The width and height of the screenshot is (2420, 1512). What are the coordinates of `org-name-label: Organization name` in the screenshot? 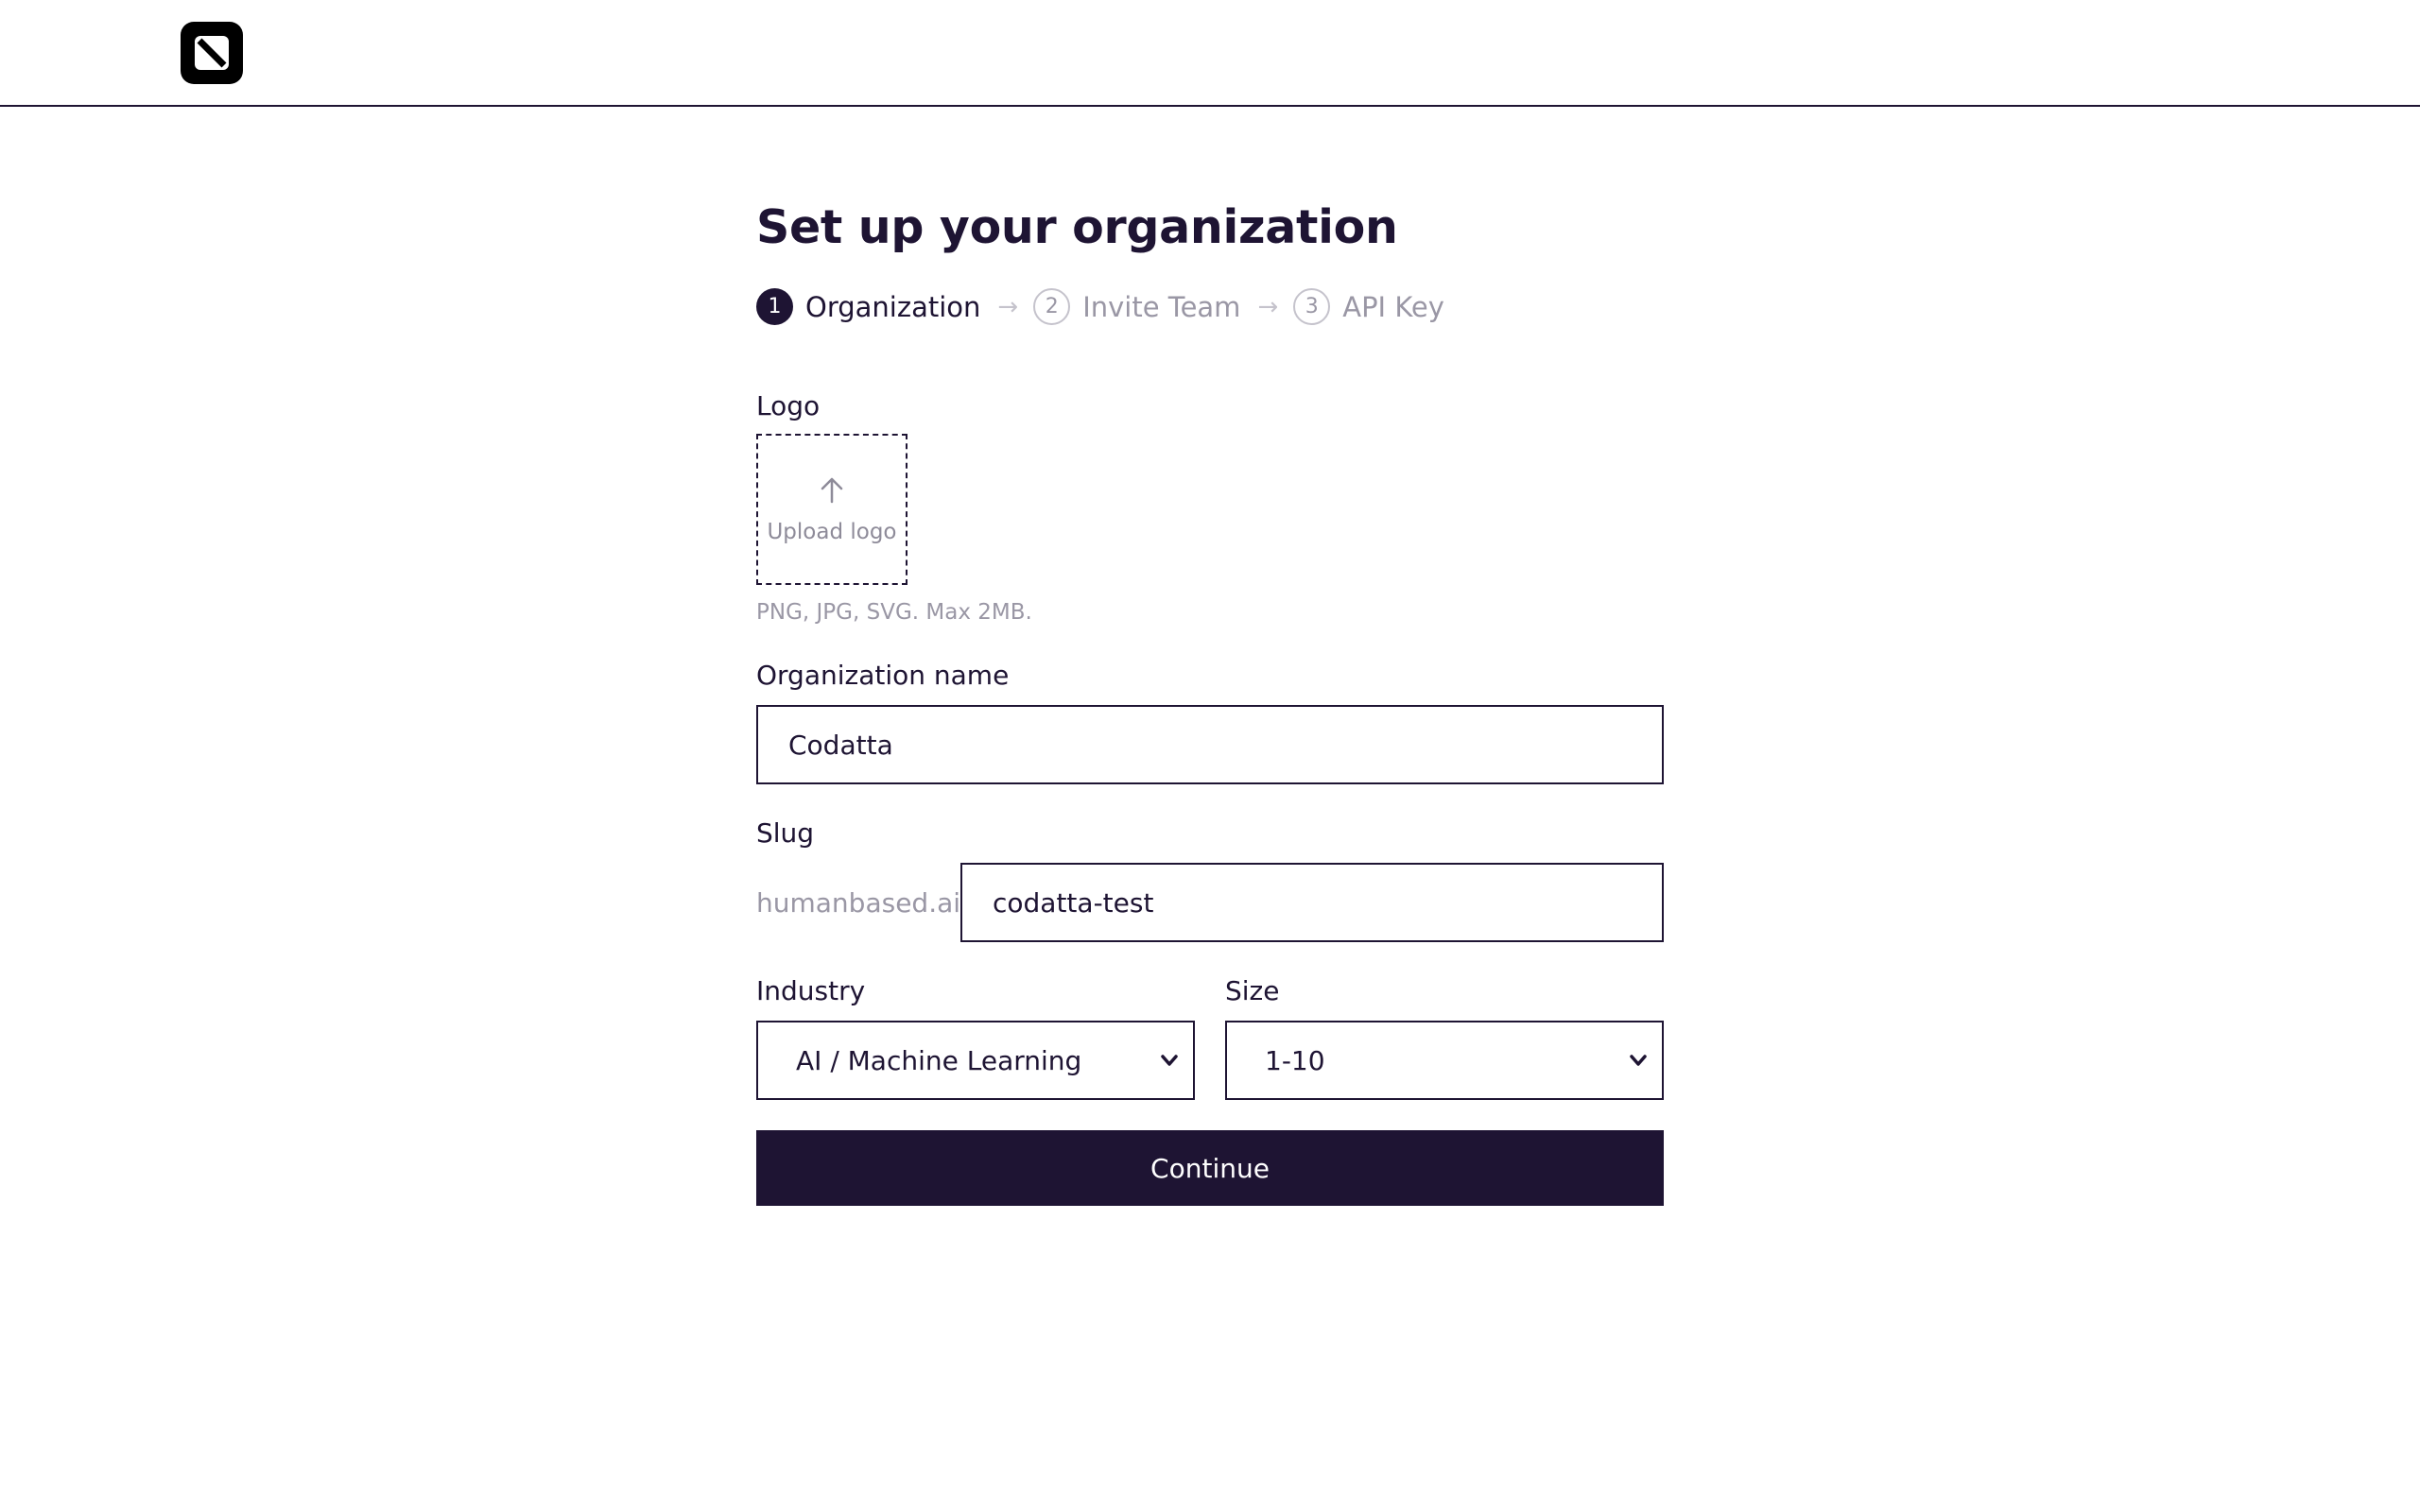 It's located at (883, 675).